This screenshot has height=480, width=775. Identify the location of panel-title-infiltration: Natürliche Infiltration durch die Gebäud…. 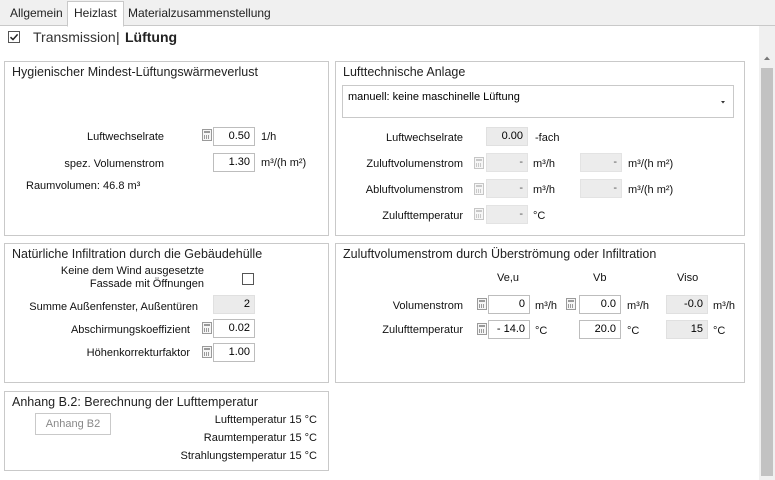
(137, 254).